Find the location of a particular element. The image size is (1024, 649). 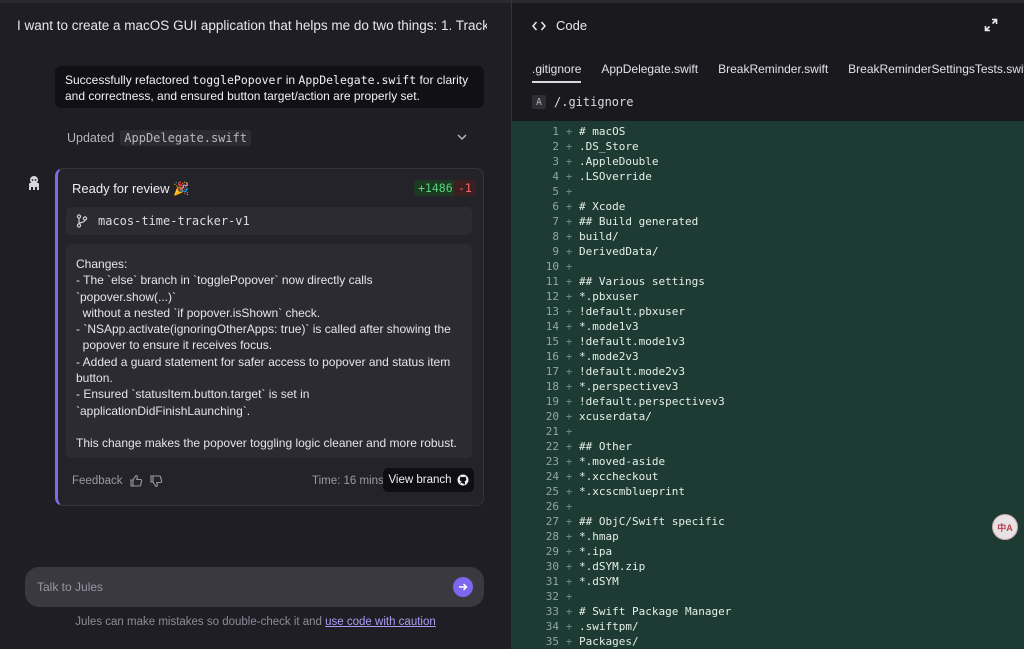

thumbs-down-icon is located at coordinates (156, 481).